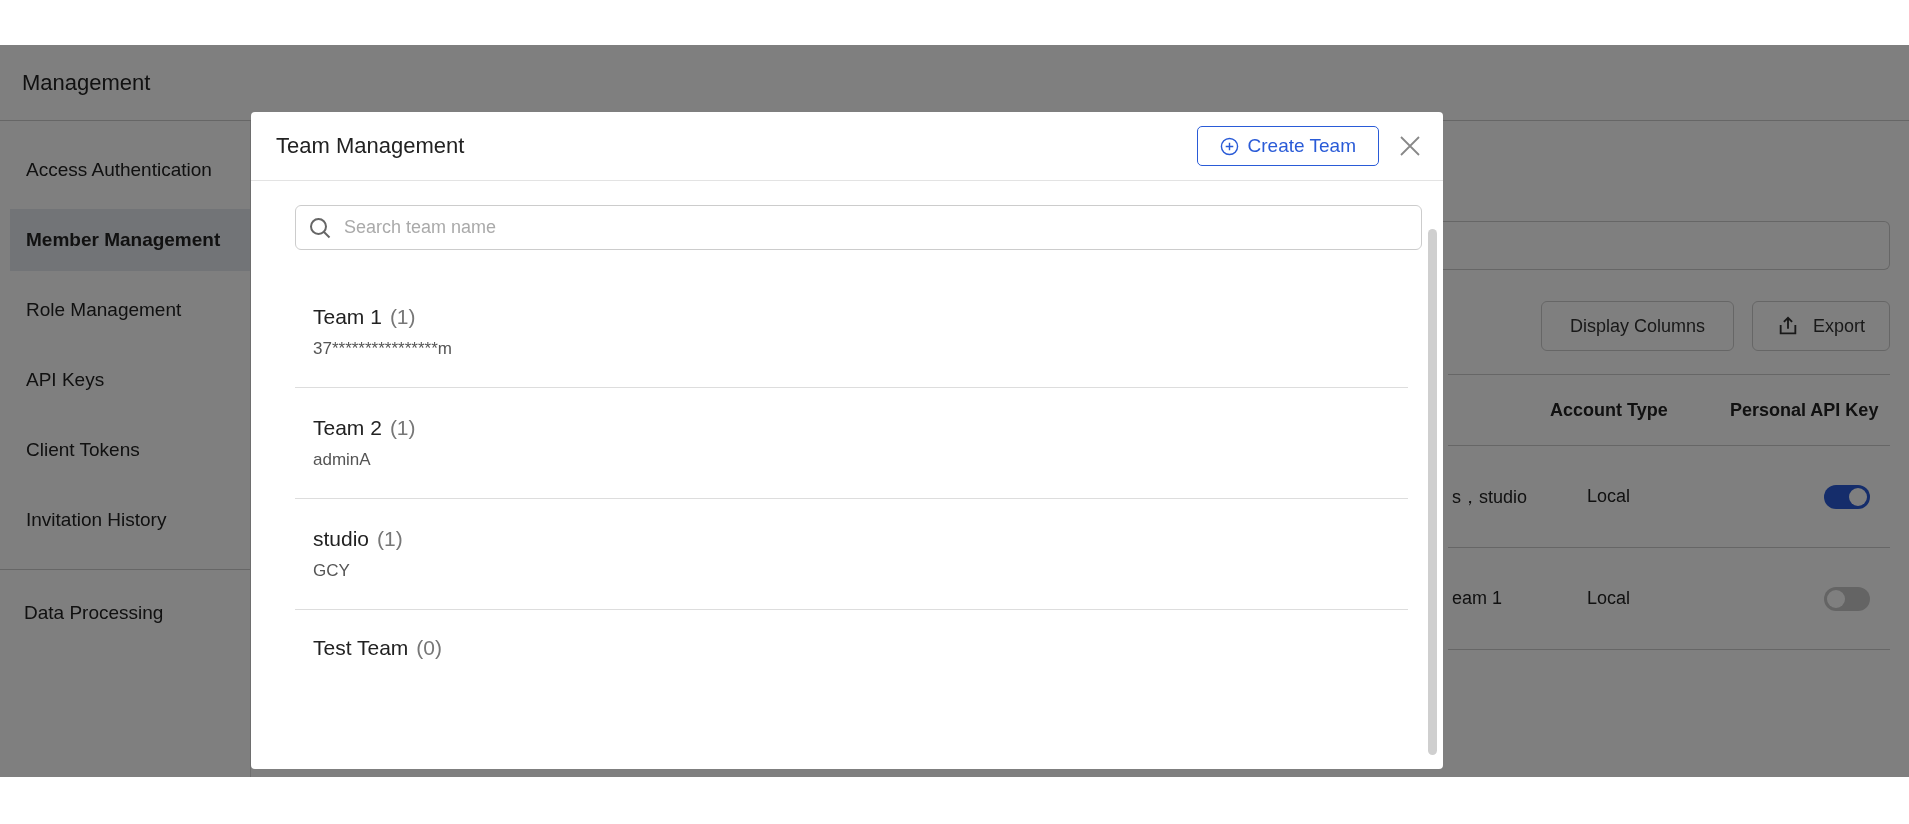 This screenshot has height=824, width=1909. What do you see at coordinates (851, 443) in the screenshot?
I see `team-list-item: Team 2 (1) adminA` at bounding box center [851, 443].